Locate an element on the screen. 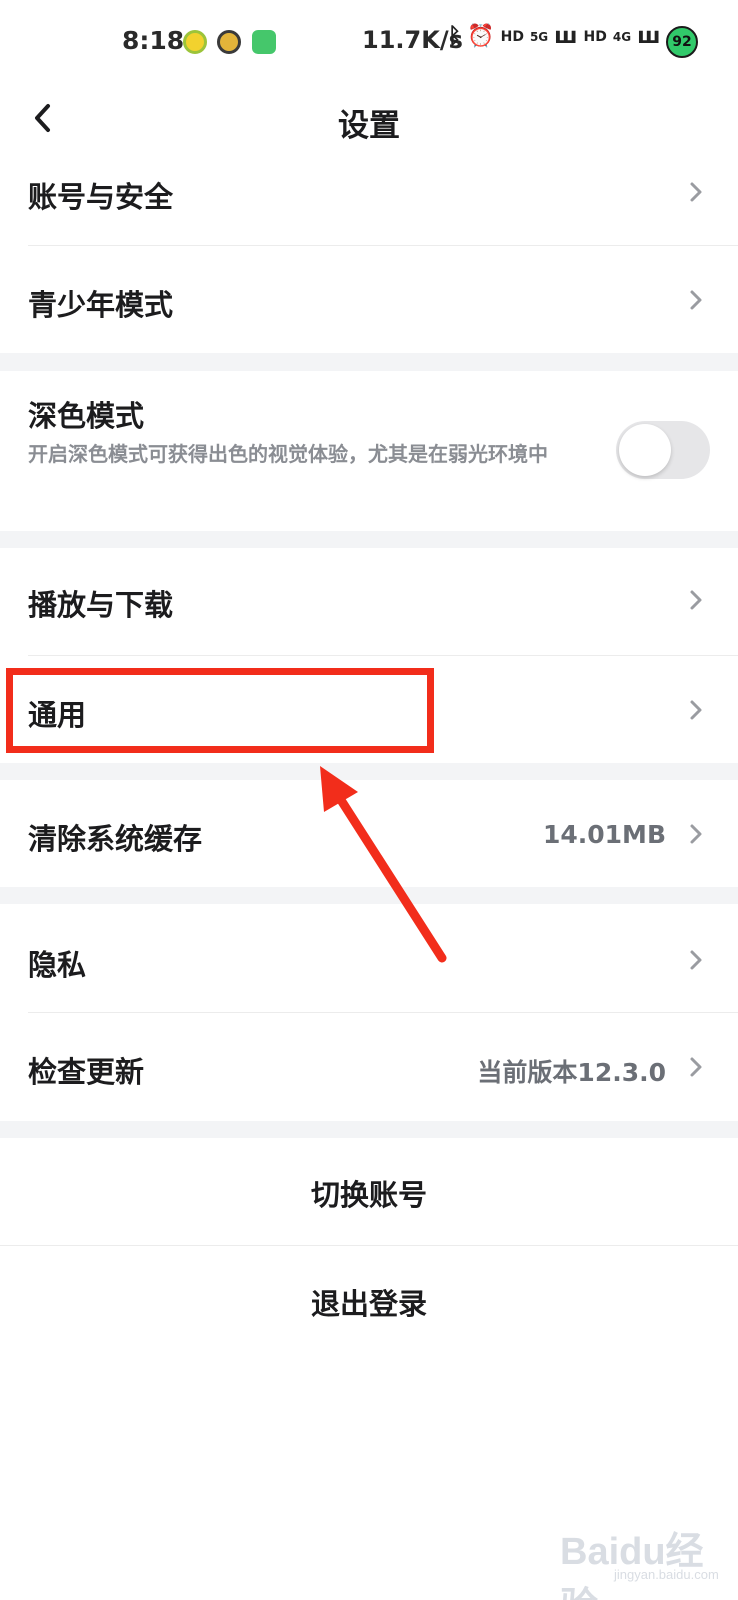  settings-item-dark-mode: 深色模式 开启深色模式可获得出色的视觉体验，尤其是在弱光环境中 is located at coordinates (369, 451).